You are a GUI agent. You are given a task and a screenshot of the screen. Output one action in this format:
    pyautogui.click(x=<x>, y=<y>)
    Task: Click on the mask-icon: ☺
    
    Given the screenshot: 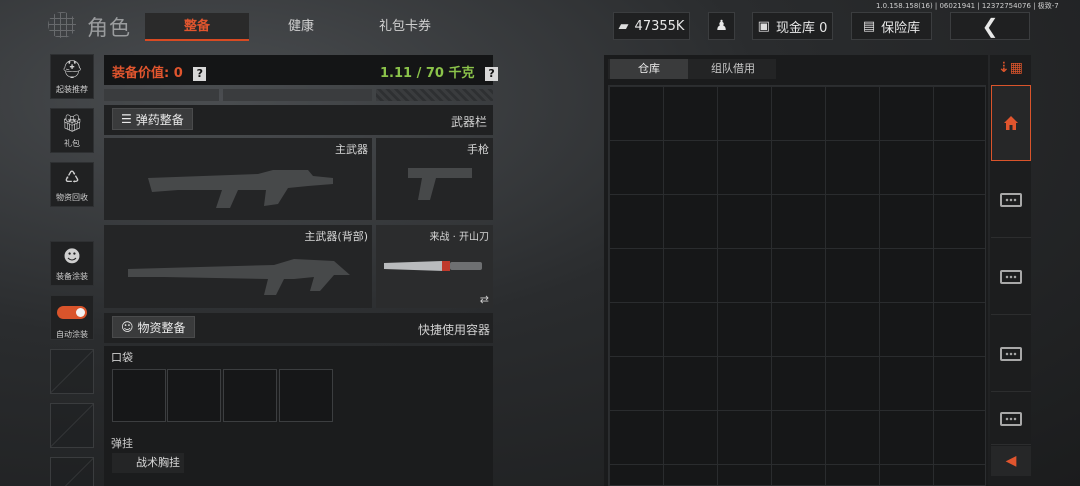 What is the action you would take?
    pyautogui.click(x=127, y=327)
    